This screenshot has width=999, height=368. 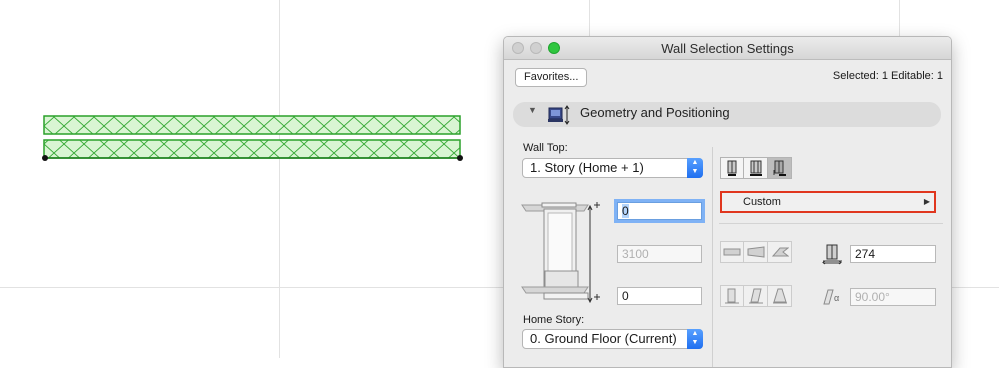 I want to click on column-divider, so click(x=712, y=257).